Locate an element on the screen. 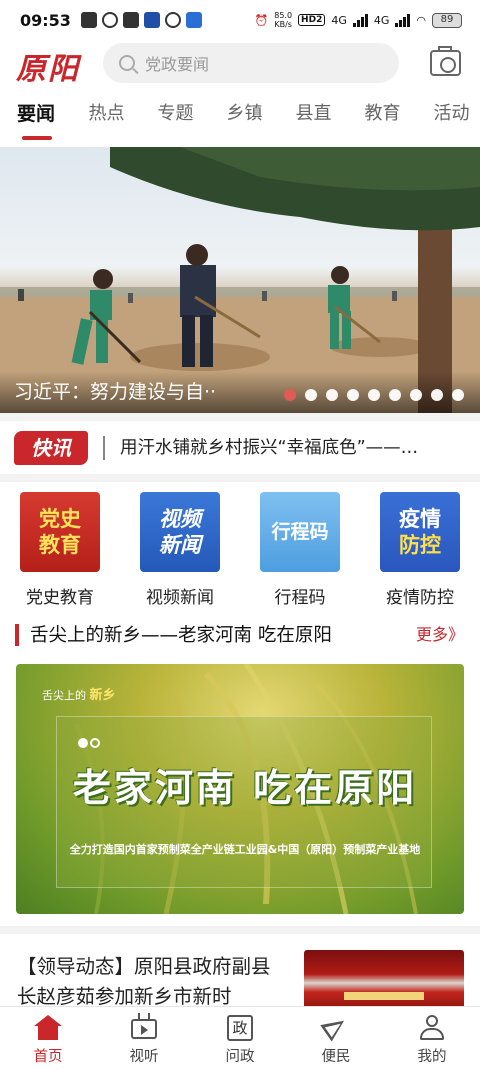 The width and height of the screenshot is (480, 1070). zheng-icon: 政 is located at coordinates (240, 1028).